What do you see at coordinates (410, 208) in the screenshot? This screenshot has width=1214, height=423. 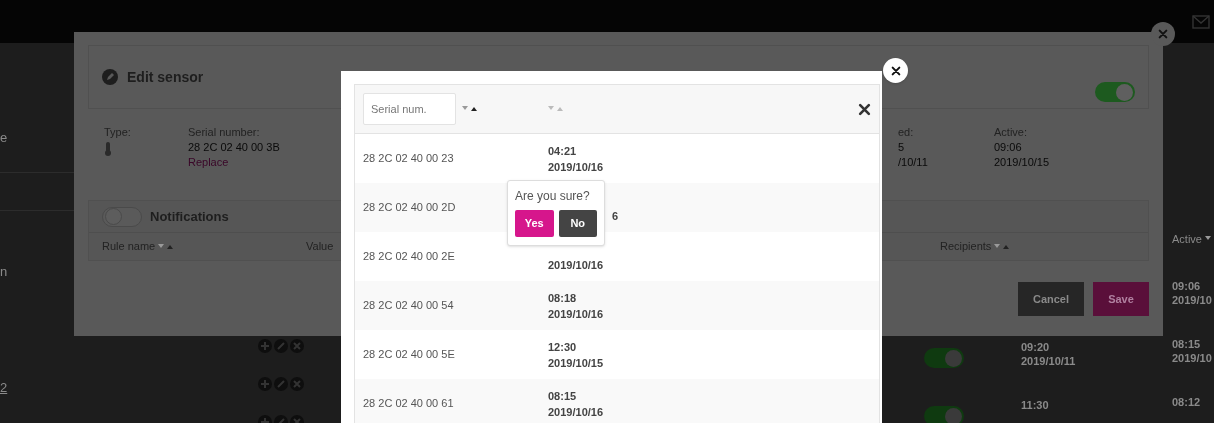 I see `serial-text: 28 2C 02 40 00 2D` at bounding box center [410, 208].